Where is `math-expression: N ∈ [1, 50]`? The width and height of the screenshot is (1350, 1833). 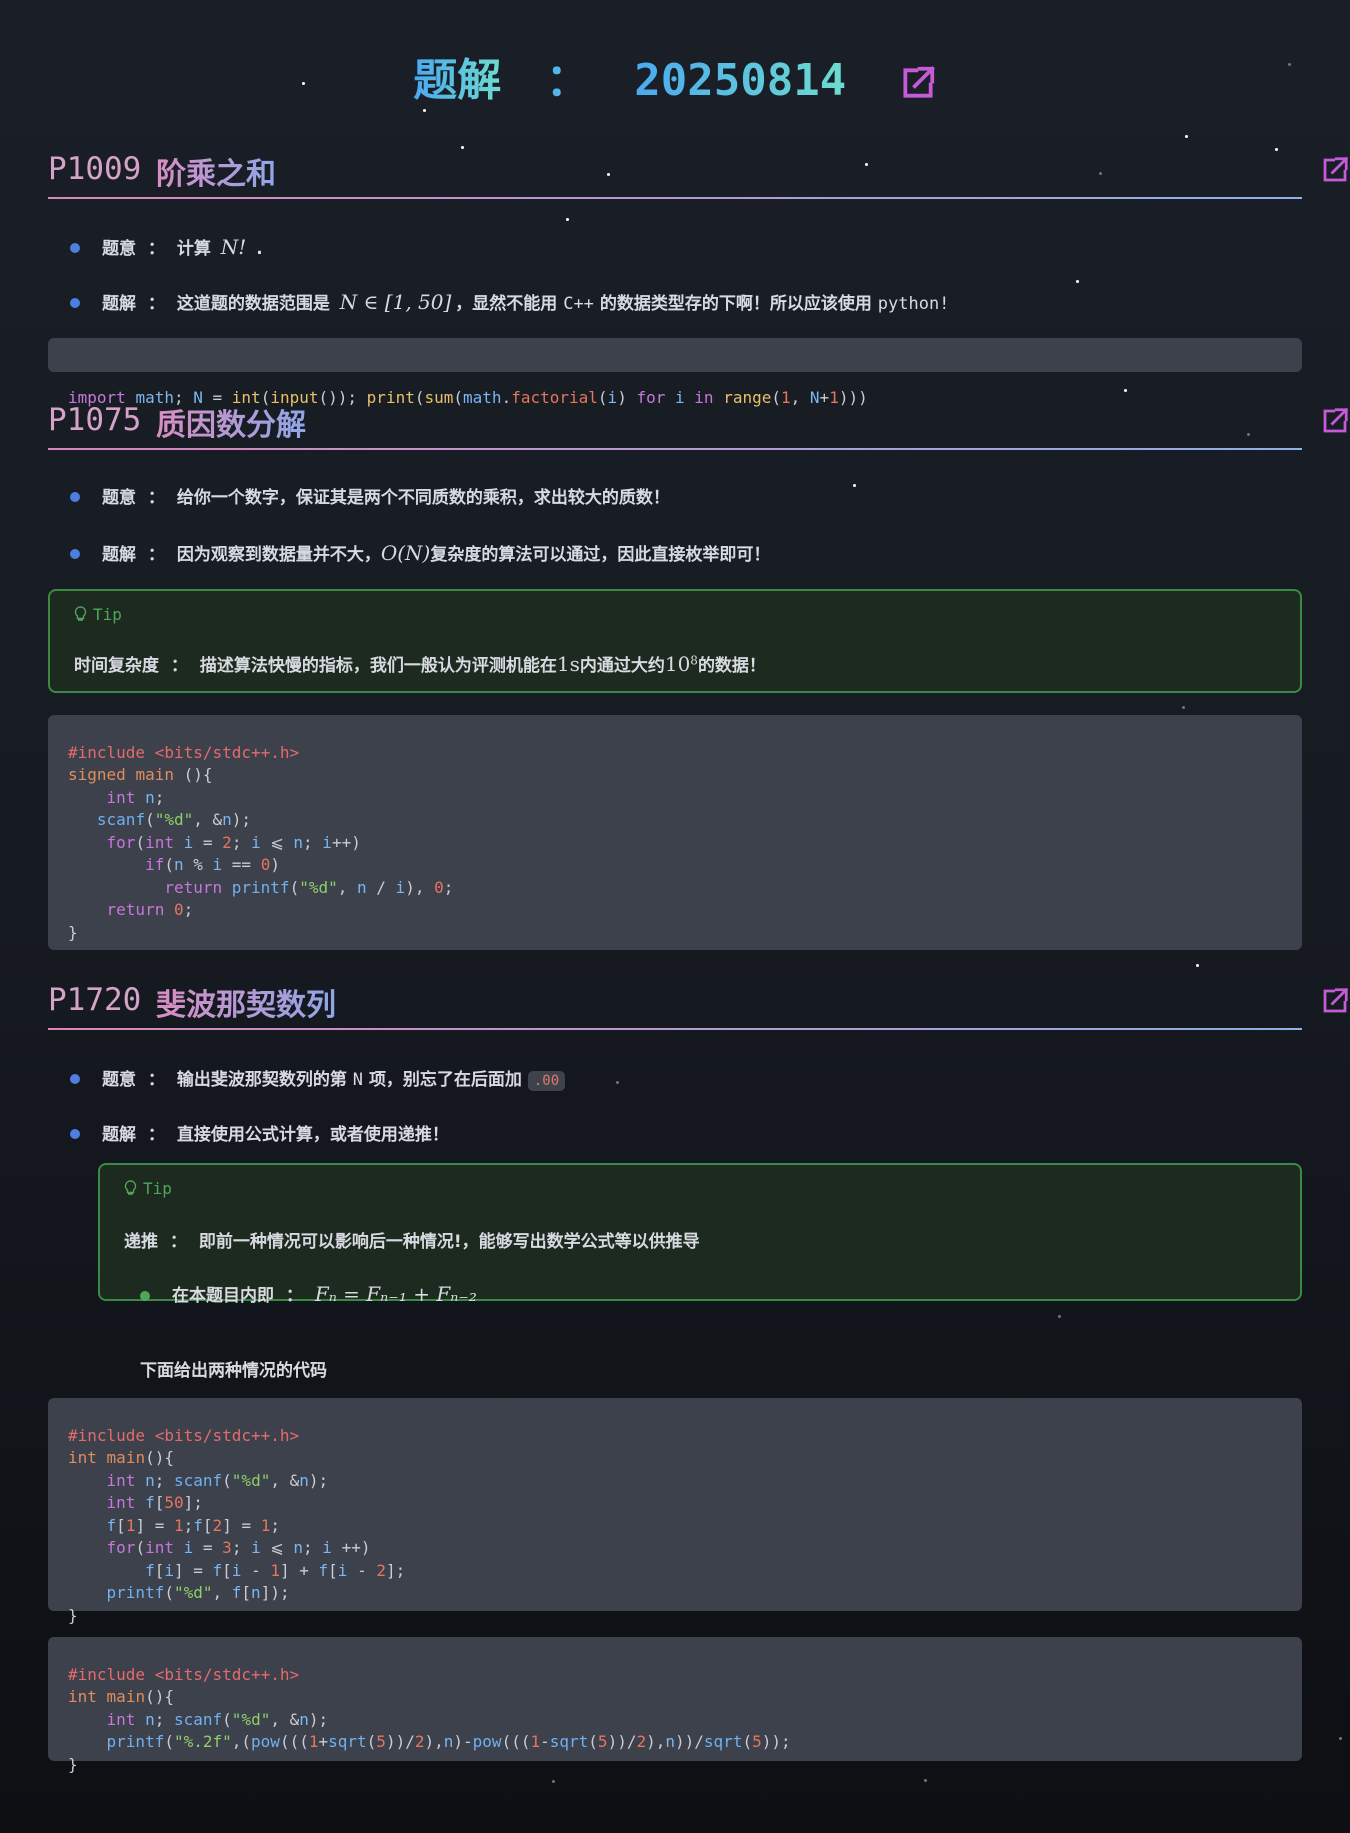
math-expression: N ∈ [1, 50] is located at coordinates (395, 302).